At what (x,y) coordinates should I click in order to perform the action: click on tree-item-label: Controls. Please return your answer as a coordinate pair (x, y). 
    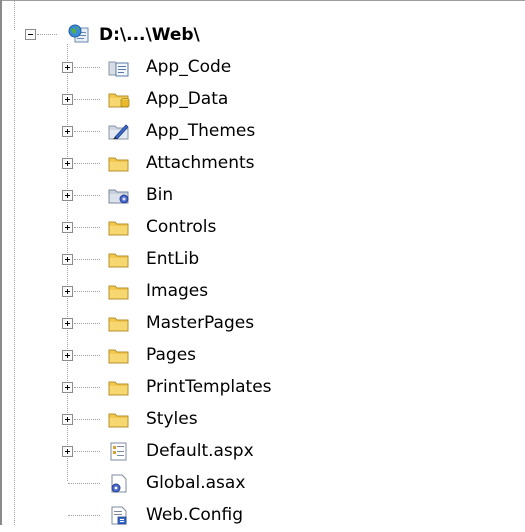
    Looking at the image, I should click on (181, 227).